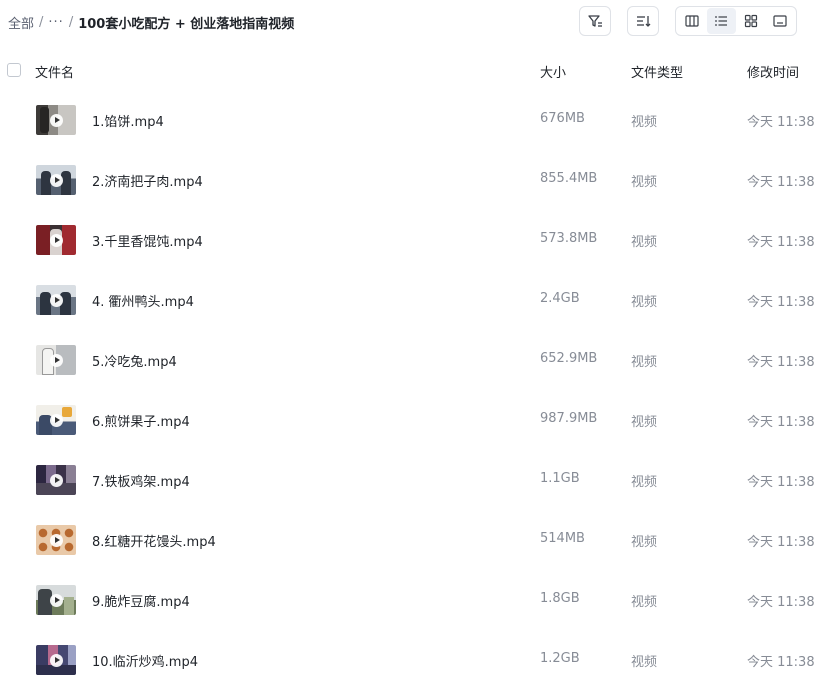 This screenshot has width=820, height=690. What do you see at coordinates (410, 300) in the screenshot?
I see `file-row: 4. 衢州鸭头.mp4 2.4GB 视频 今天 11:38` at bounding box center [410, 300].